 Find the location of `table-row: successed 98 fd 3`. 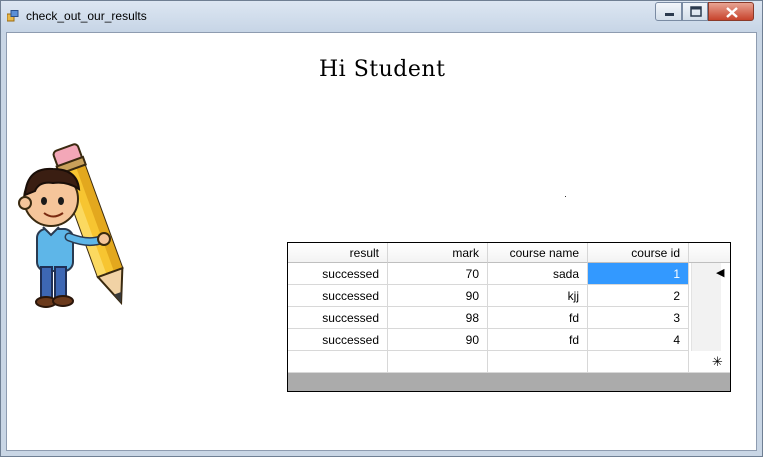

table-row: successed 98 fd 3 is located at coordinates (509, 318).